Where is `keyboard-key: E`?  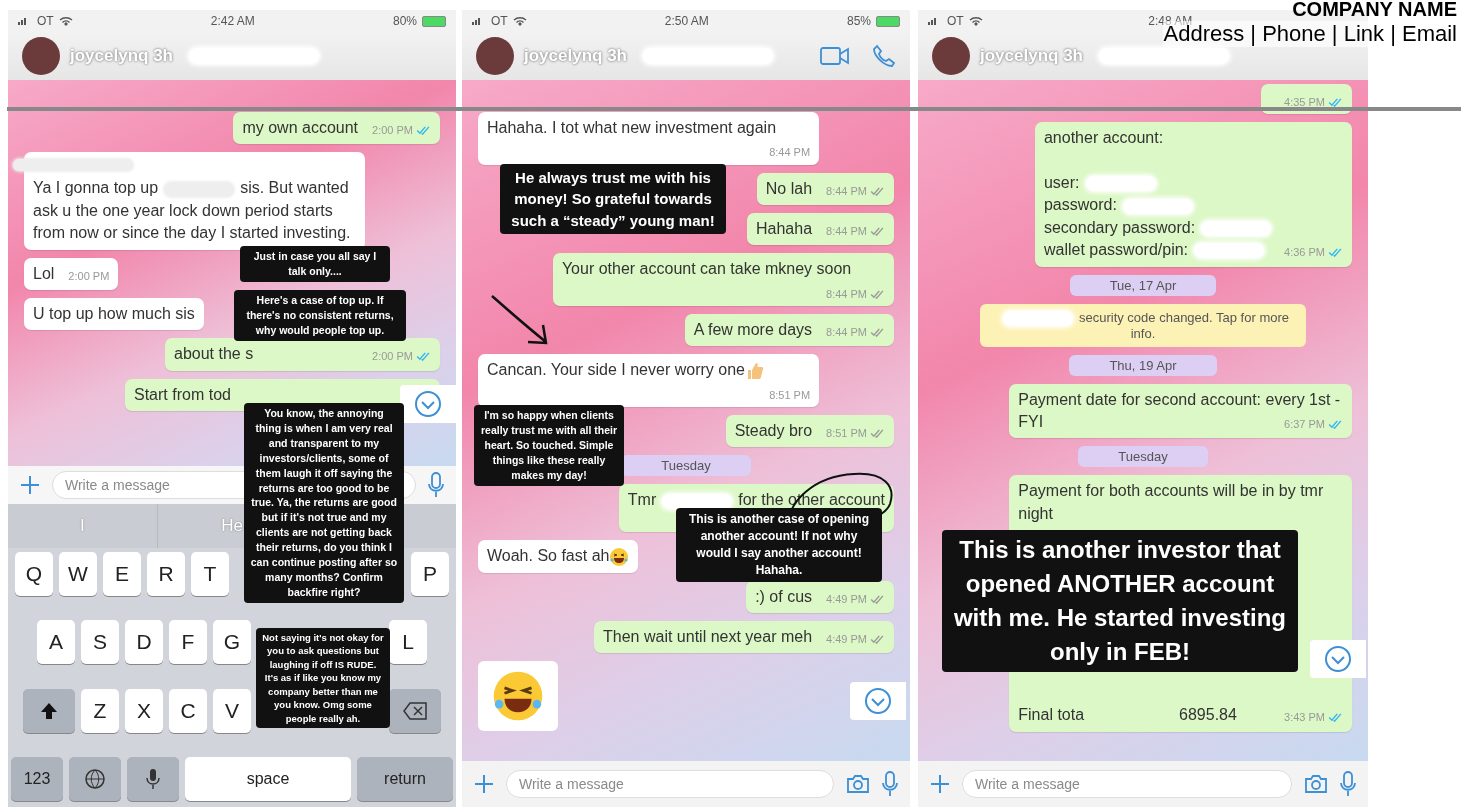 keyboard-key: E is located at coordinates (122, 574).